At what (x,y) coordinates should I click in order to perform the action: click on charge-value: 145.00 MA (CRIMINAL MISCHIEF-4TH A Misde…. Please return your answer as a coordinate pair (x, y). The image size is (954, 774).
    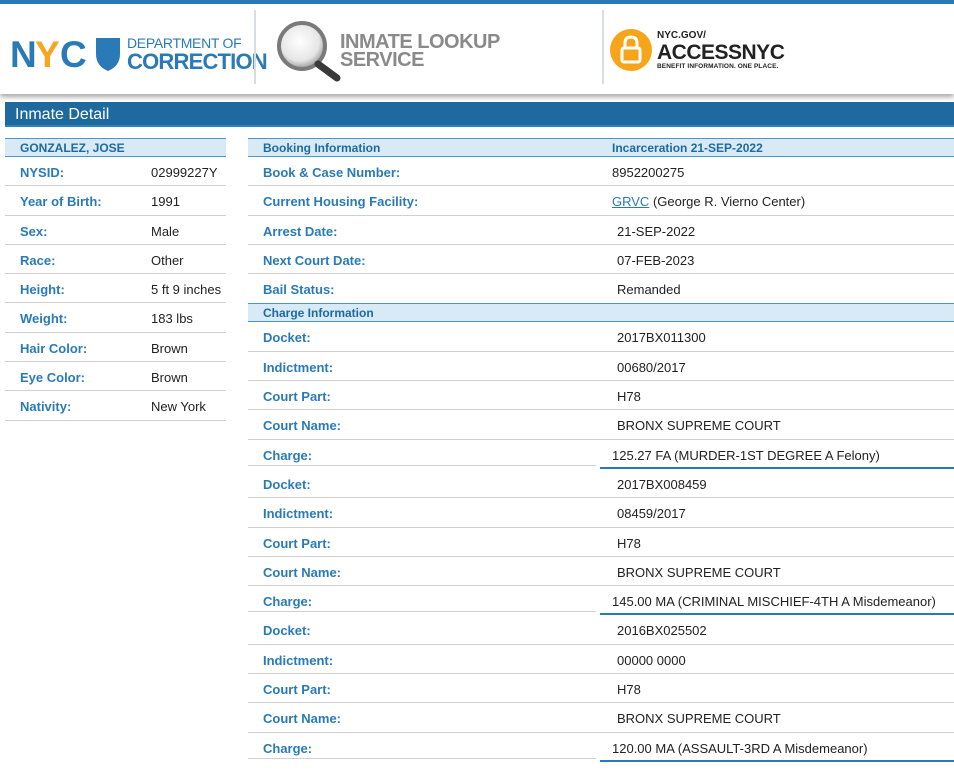
    Looking at the image, I should click on (774, 602).